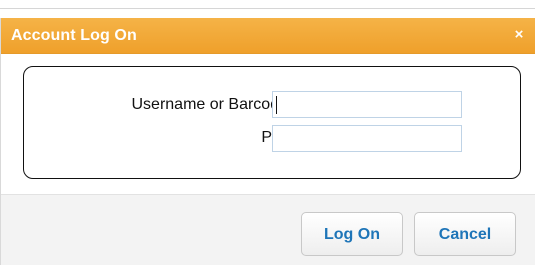 The image size is (535, 265). What do you see at coordinates (465, 234) in the screenshot?
I see `cancel-button: Cancel` at bounding box center [465, 234].